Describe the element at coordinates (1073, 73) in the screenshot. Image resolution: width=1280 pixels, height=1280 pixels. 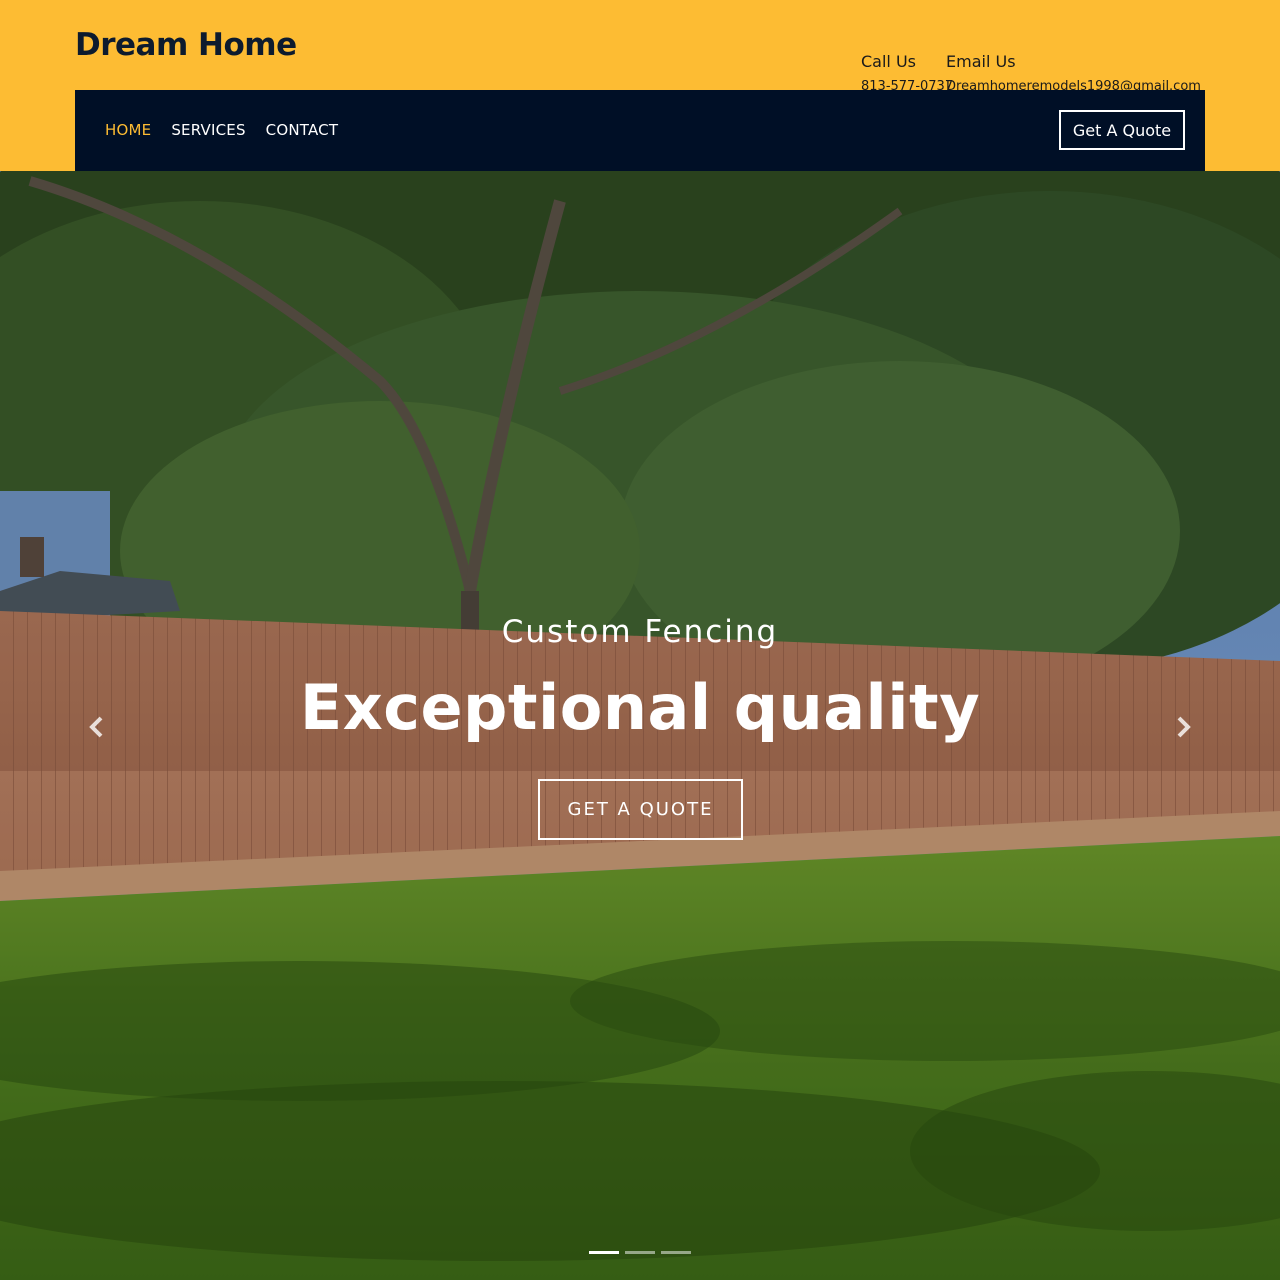
I see `email-us-block: Email Us Dreamhomeremodels1998@gmail.com` at that location.